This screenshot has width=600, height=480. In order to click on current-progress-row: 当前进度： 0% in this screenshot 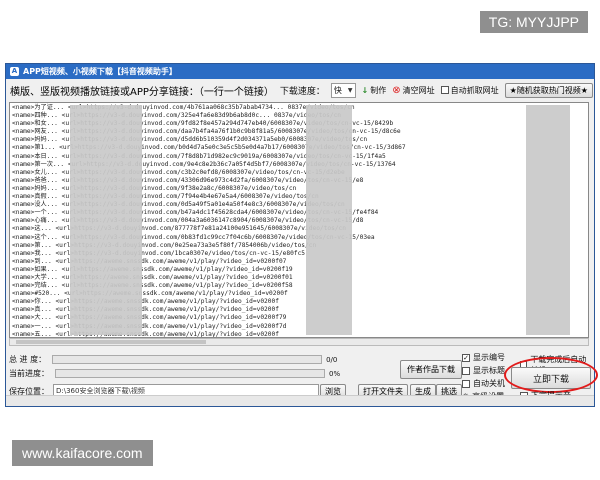, I will do `click(174, 373)`.